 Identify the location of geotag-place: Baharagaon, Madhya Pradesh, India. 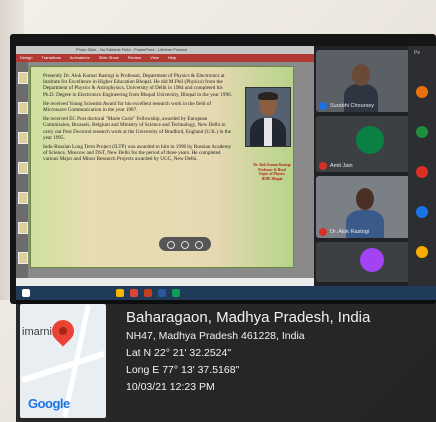
(248, 317).